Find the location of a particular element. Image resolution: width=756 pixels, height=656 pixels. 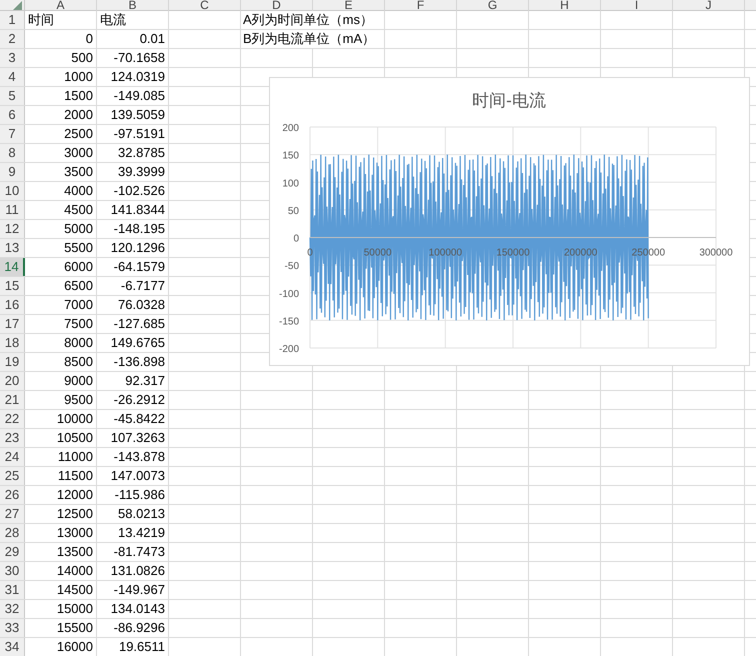

table-cell: -149.967 is located at coordinates (139, 590).